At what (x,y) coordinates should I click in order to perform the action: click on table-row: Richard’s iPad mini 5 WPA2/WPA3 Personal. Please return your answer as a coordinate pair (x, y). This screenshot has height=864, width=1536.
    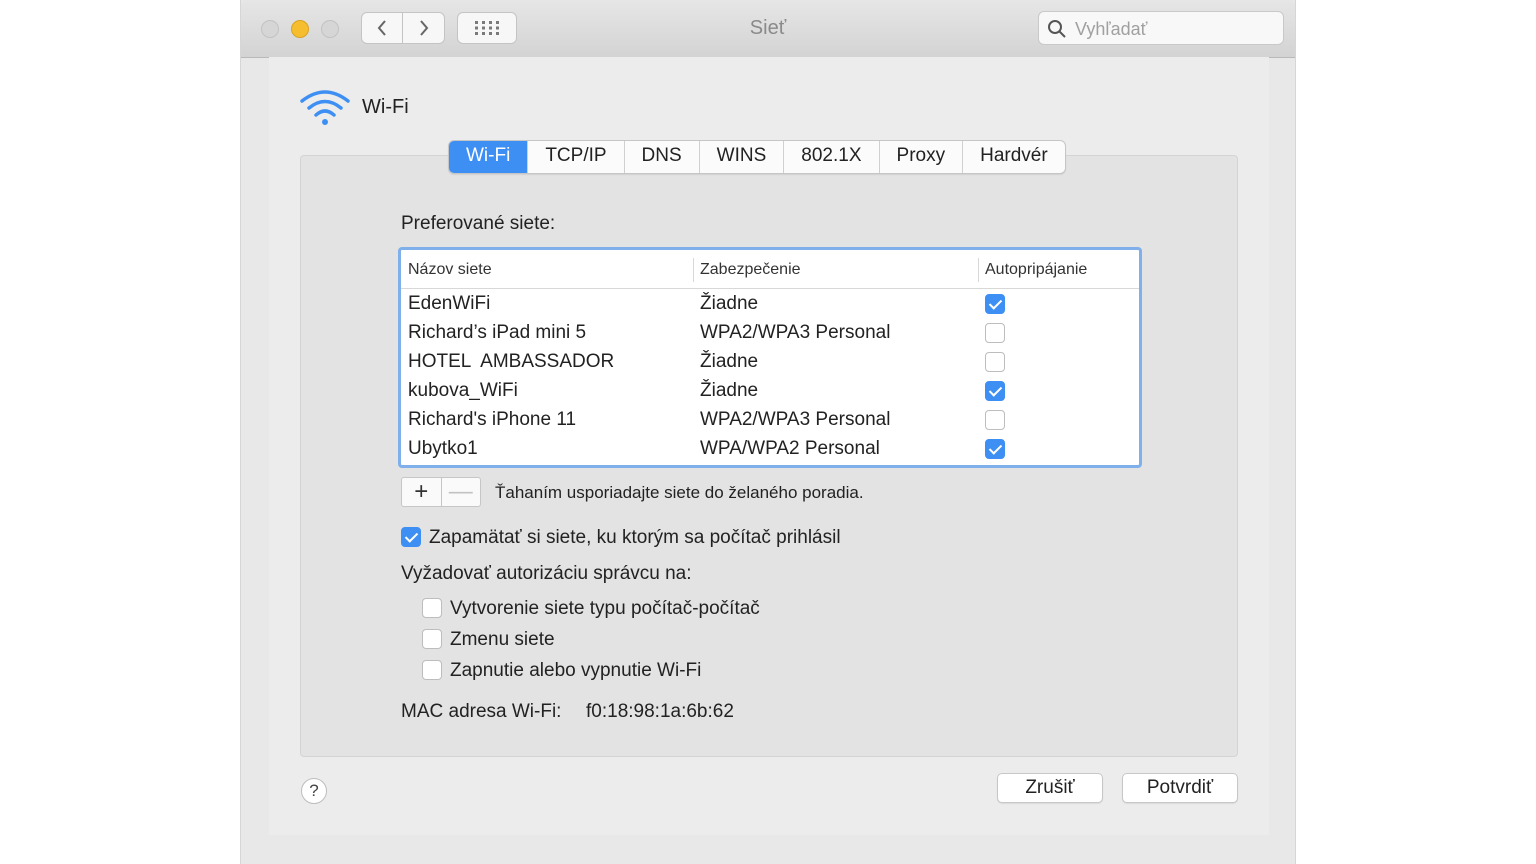
    Looking at the image, I should click on (770, 333).